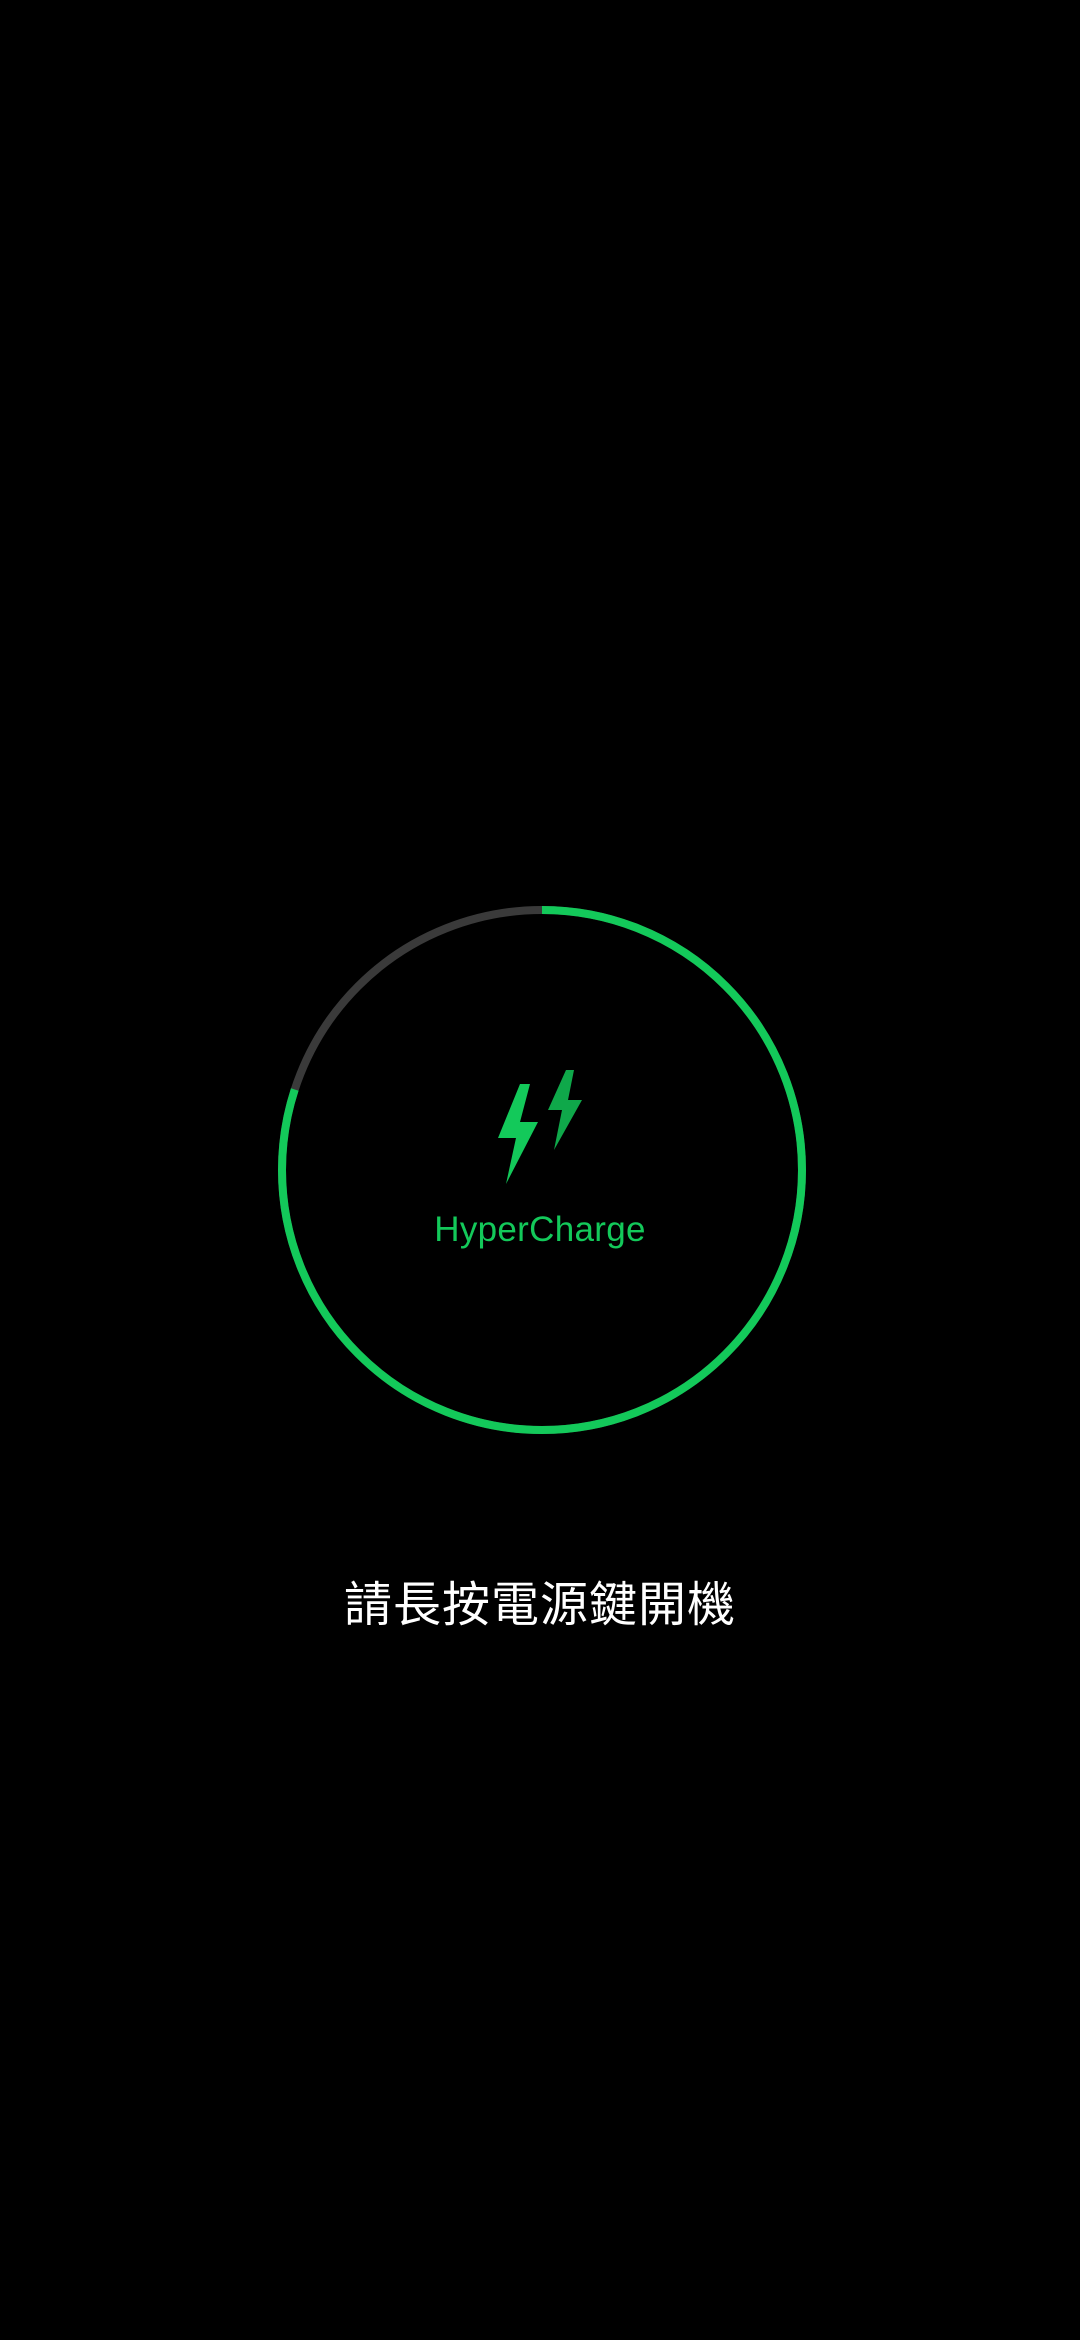 This screenshot has width=1080, height=2340. I want to click on brand-label: HyperCharge, so click(540, 1229).